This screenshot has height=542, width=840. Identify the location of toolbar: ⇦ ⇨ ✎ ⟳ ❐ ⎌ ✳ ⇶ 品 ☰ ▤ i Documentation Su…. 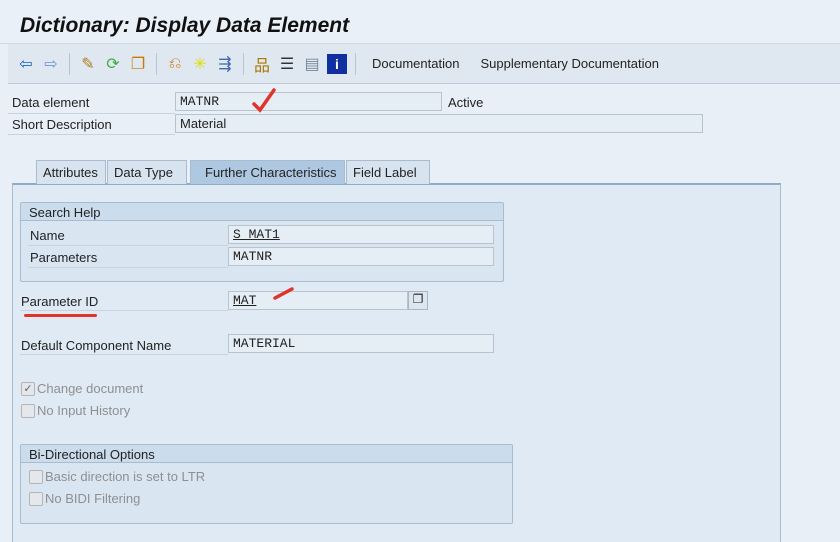
(424, 64).